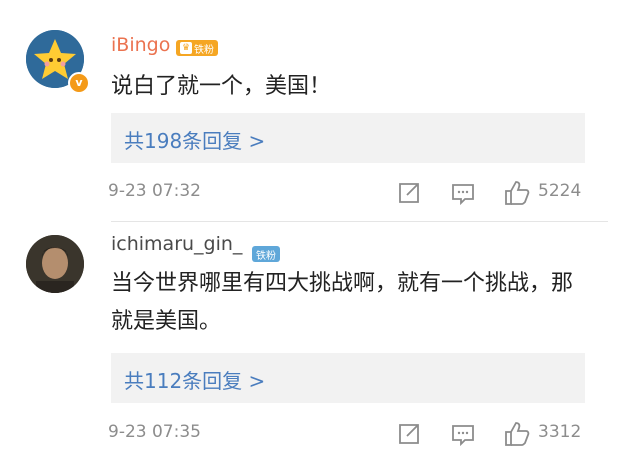  Describe the element at coordinates (186, 48) in the screenshot. I see `crown-icon: ♛` at that location.